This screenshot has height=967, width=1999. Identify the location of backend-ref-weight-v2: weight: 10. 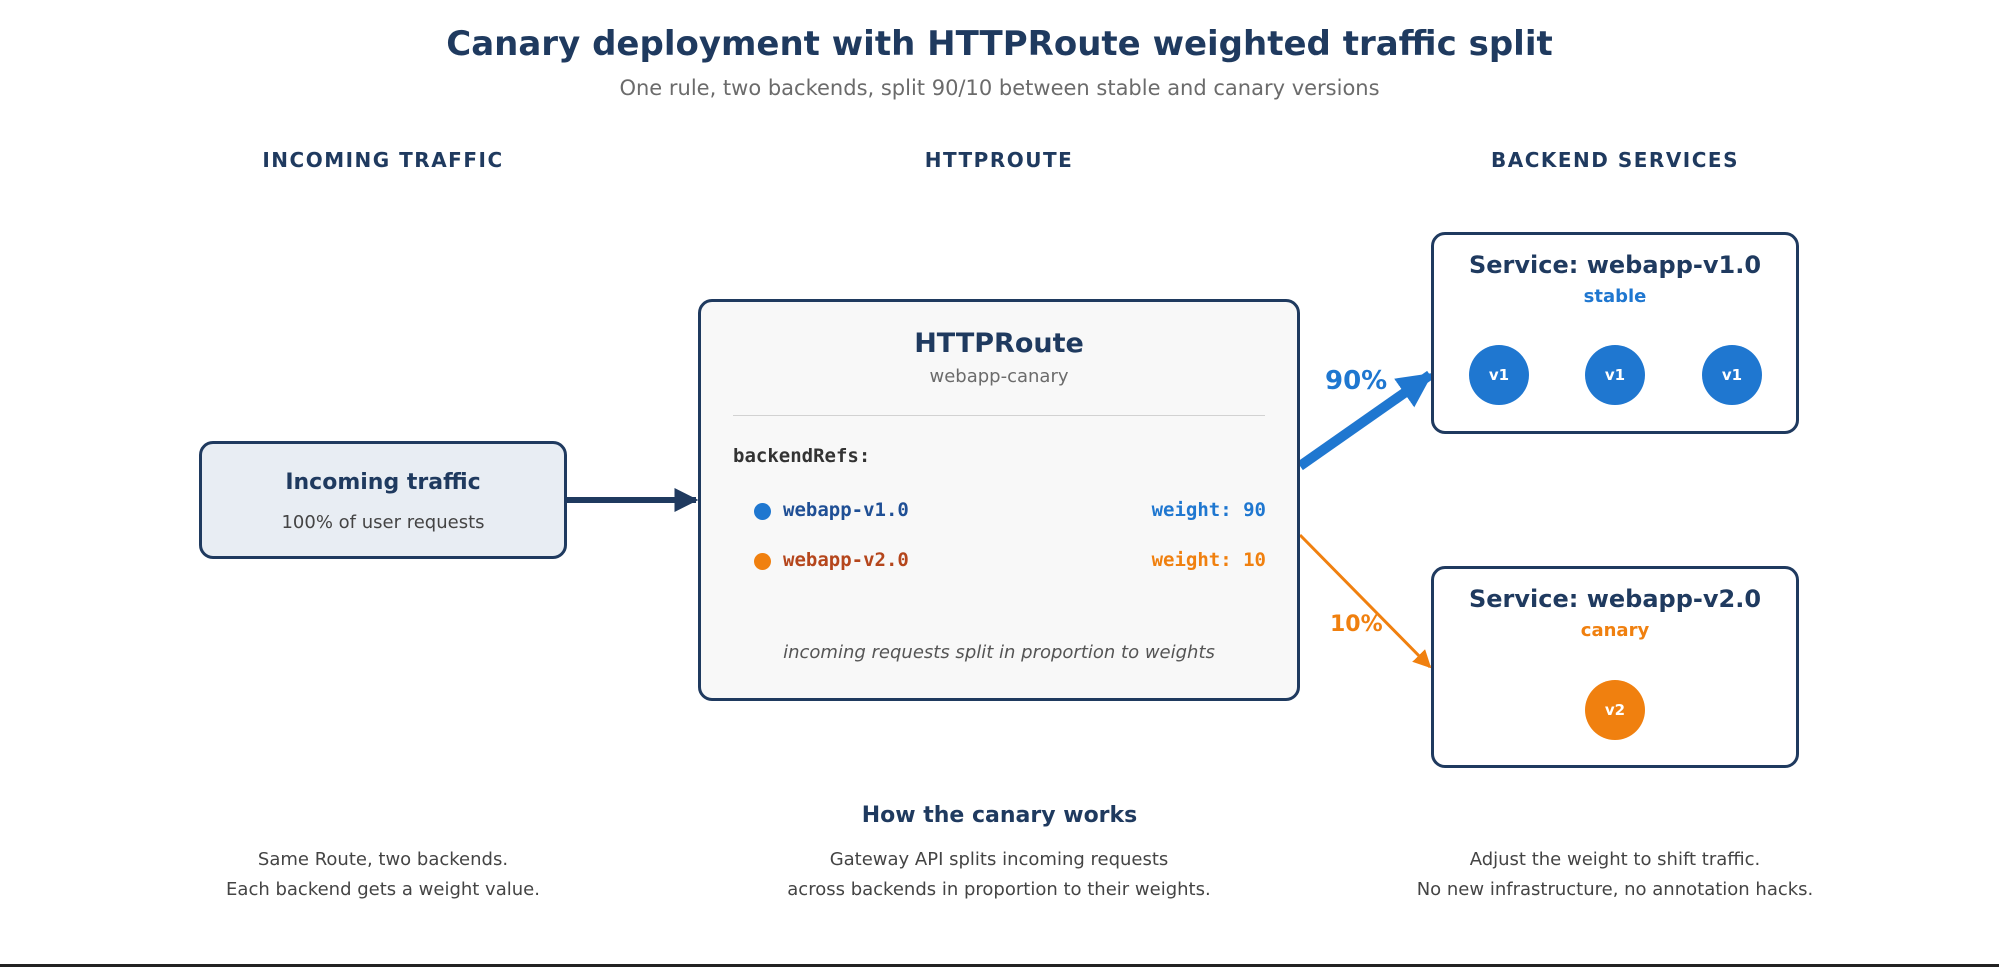
(1208, 560).